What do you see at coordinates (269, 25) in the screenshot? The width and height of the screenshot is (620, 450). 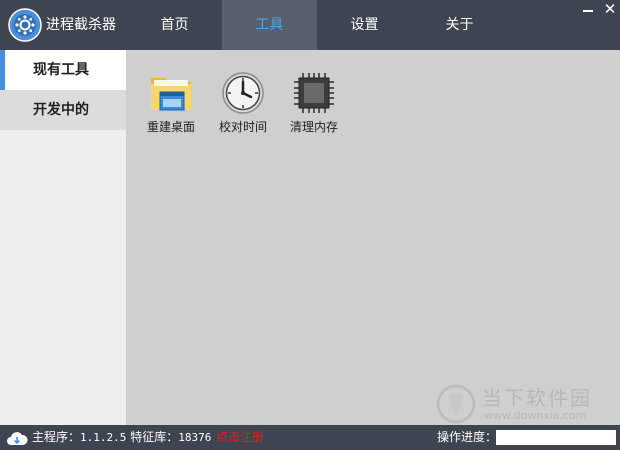 I see `tab-tools: 工具` at bounding box center [269, 25].